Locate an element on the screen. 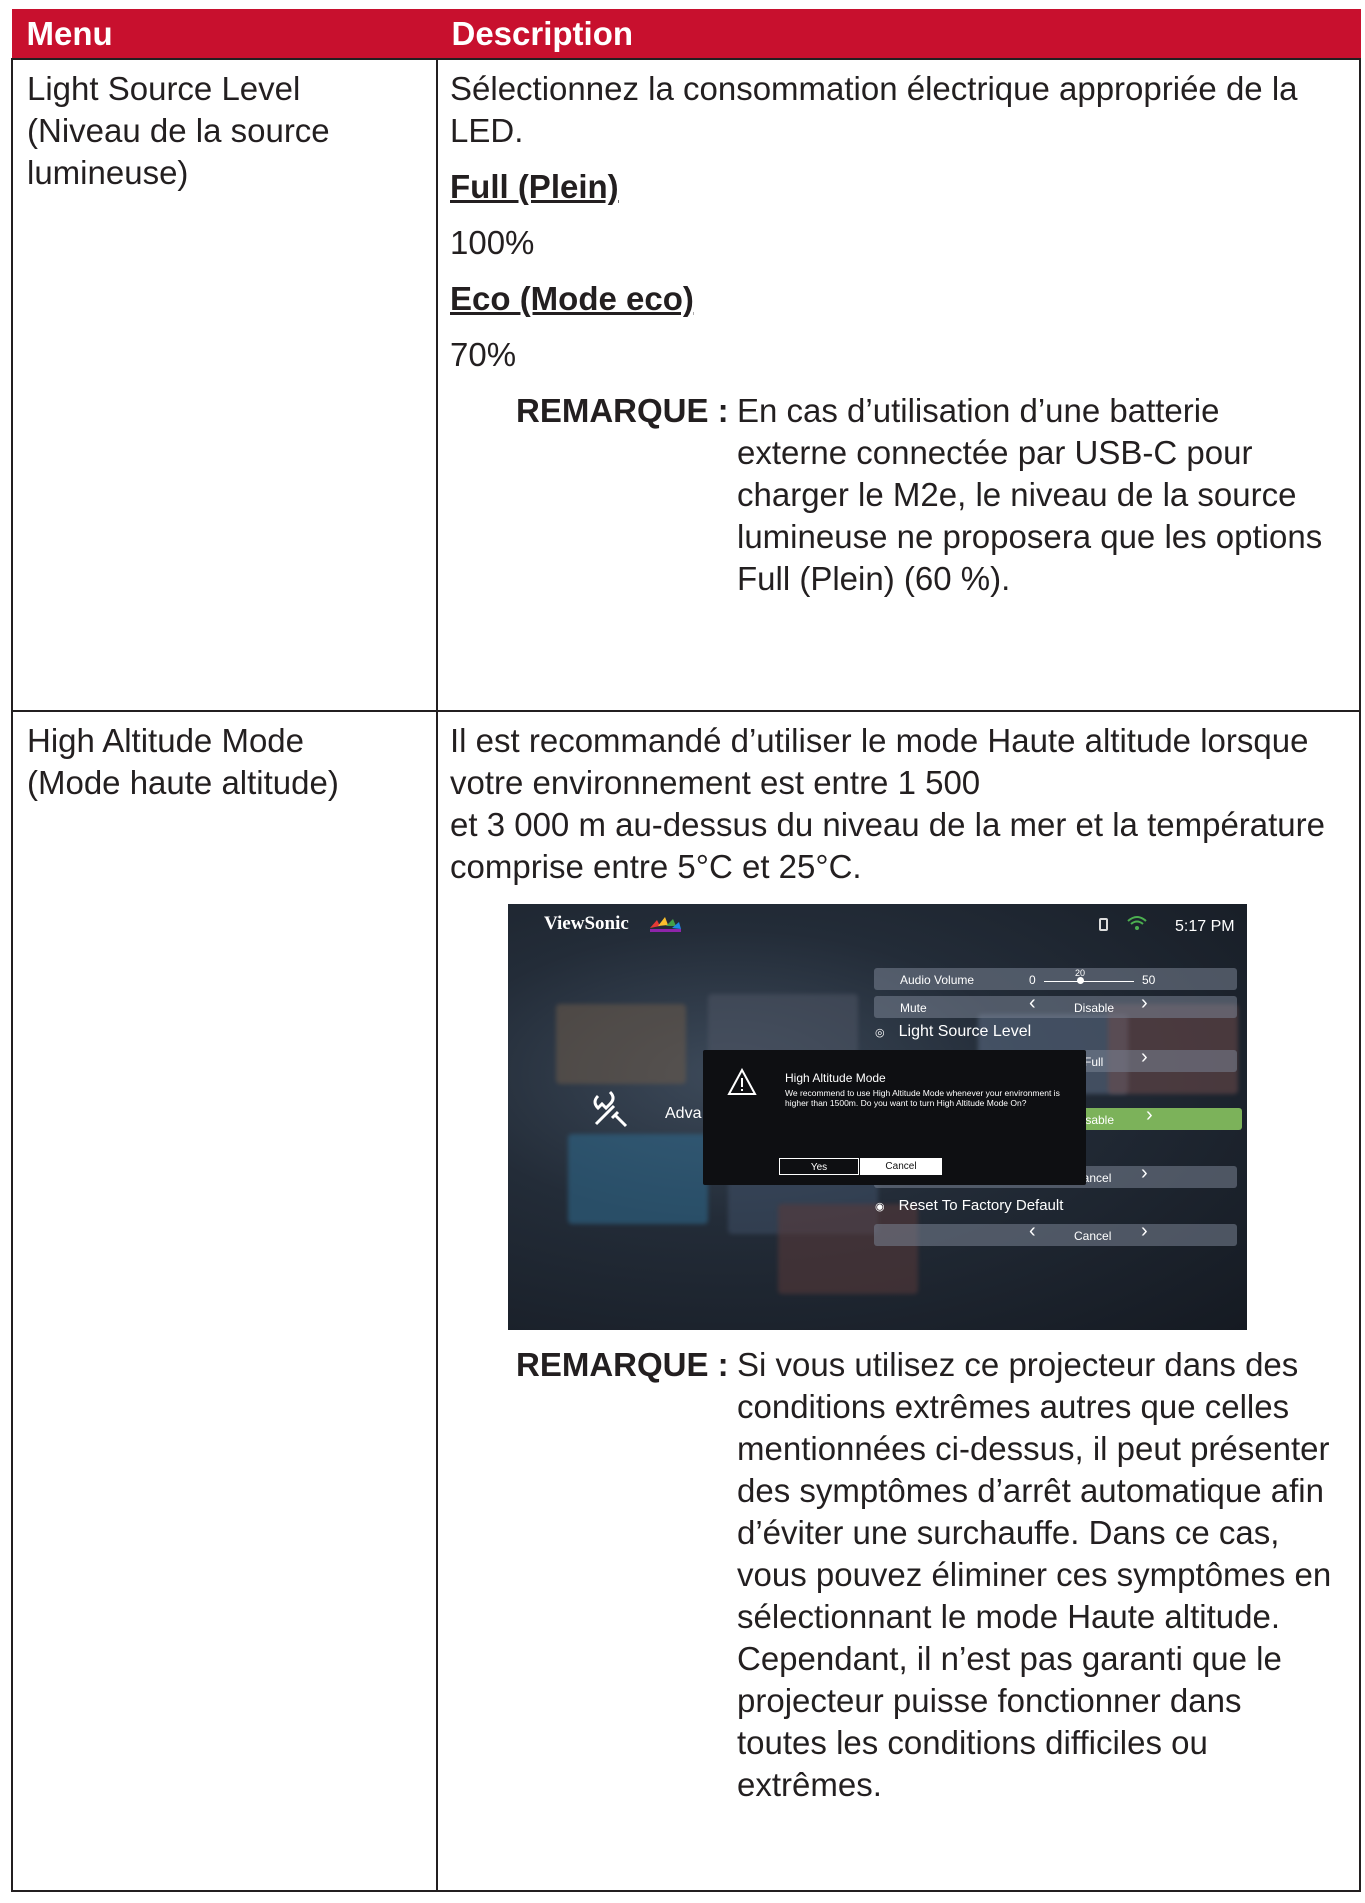 The height and width of the screenshot is (1903, 1365). reset-factory-label: Reset To Factory Default is located at coordinates (981, 1205).